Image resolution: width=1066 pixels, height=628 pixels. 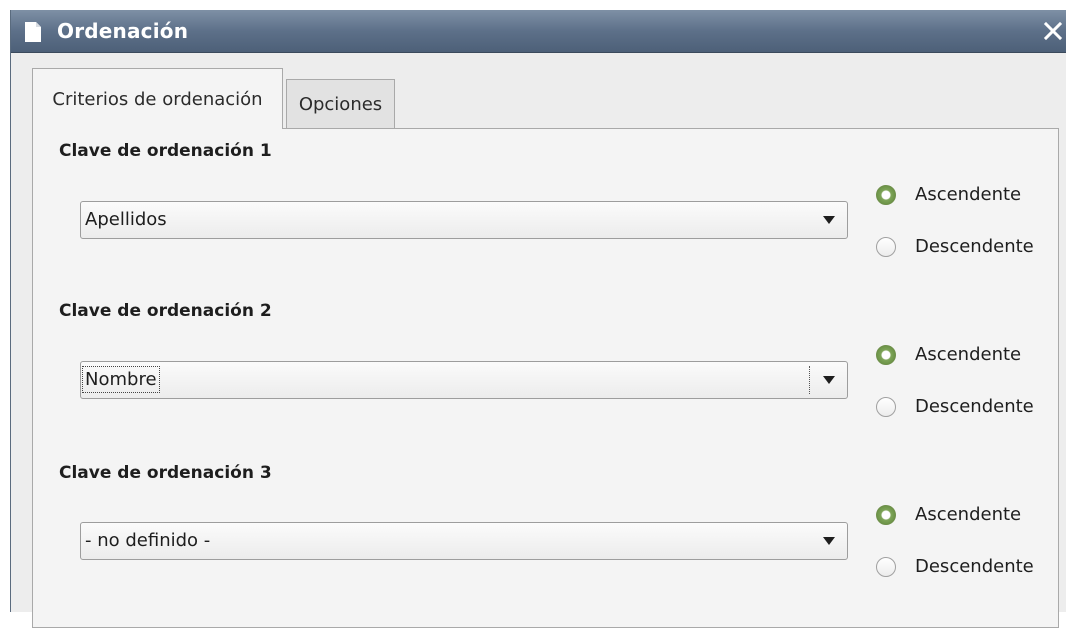 I want to click on sort-key-3-ascending-label: Ascendente, so click(x=968, y=514).